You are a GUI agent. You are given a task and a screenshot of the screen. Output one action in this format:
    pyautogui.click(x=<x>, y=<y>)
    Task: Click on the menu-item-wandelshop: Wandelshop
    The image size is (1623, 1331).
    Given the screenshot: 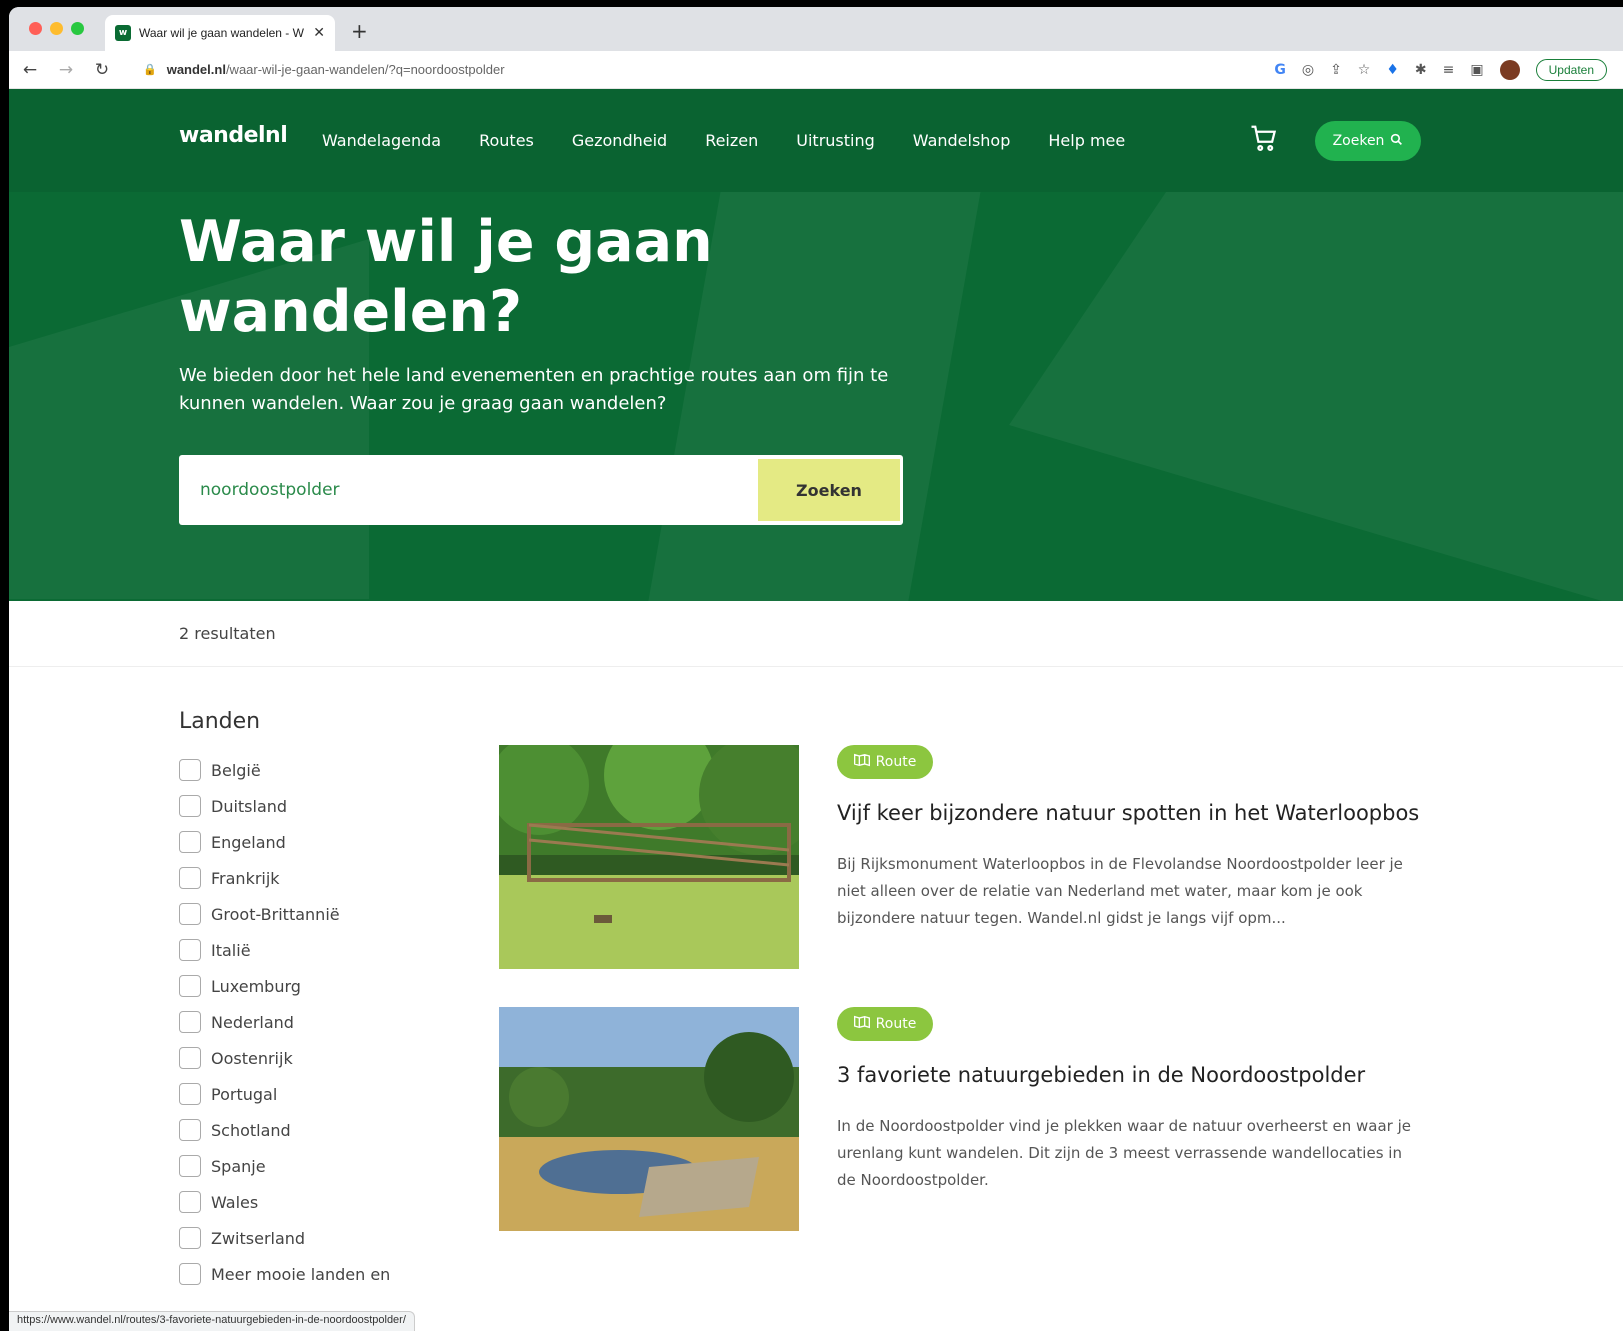 What is the action you would take?
    pyautogui.click(x=962, y=140)
    